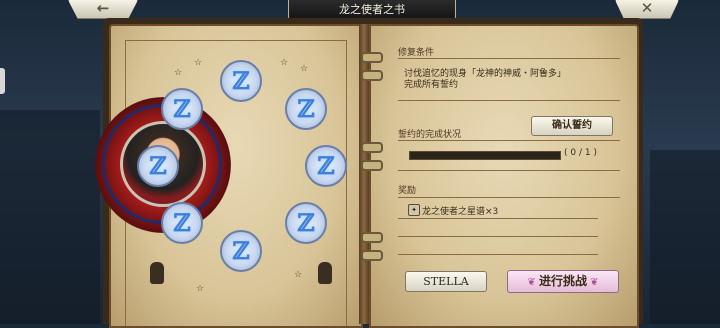 The image size is (720, 328). Describe the element at coordinates (414, 210) in the screenshot. I see `star-chart-item-icon: ✦` at that location.